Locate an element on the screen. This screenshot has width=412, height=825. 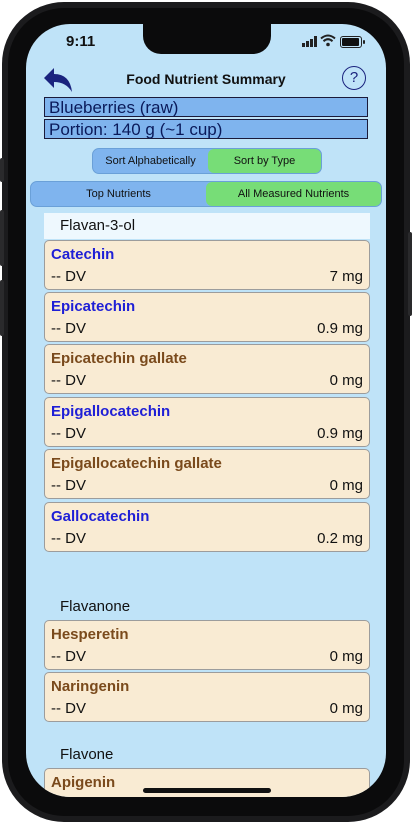
nutrient-name: Epigallocatechin is located at coordinates (111, 411).